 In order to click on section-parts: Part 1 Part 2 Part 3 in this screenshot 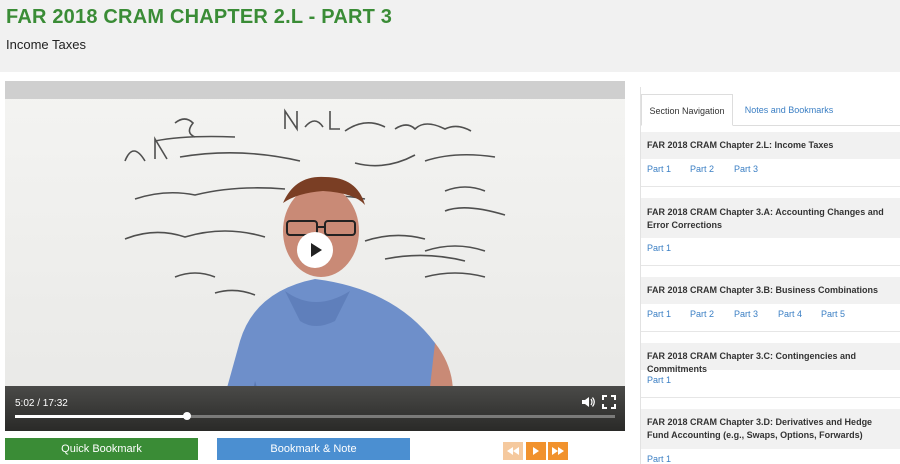, I will do `click(770, 174)`.